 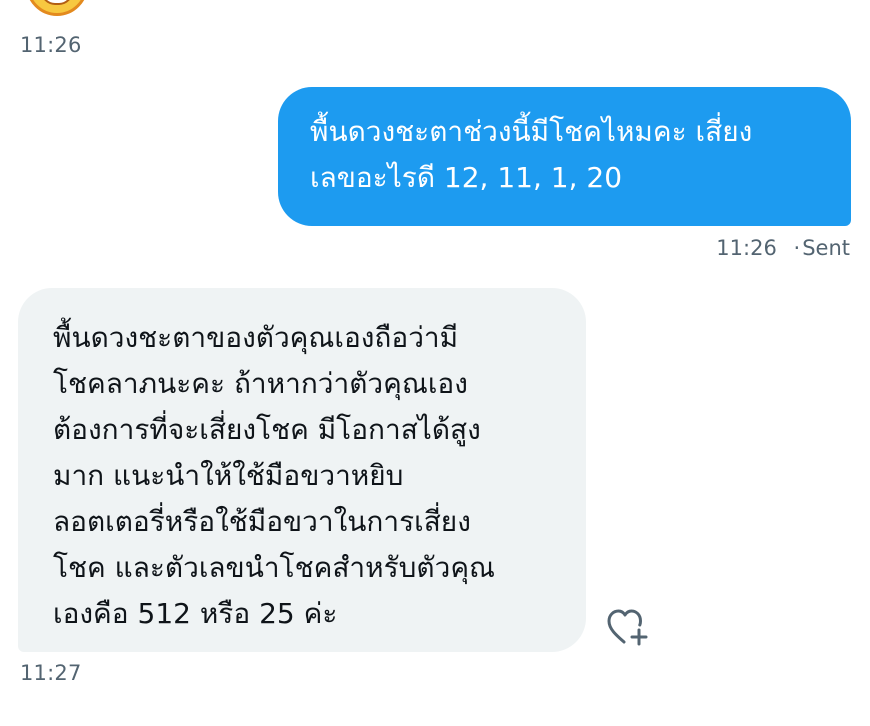 What do you see at coordinates (783, 248) in the screenshot?
I see `sent-message-meta: 11:26 ·Sent` at bounding box center [783, 248].